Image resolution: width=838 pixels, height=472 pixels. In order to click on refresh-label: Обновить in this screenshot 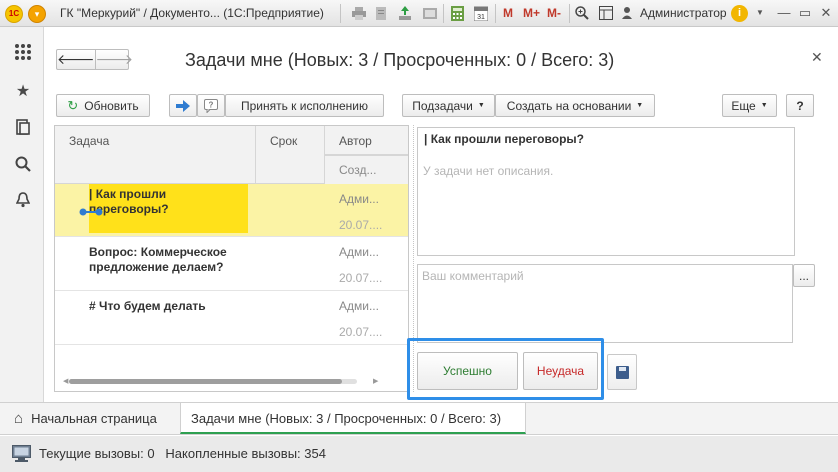, I will do `click(111, 105)`.